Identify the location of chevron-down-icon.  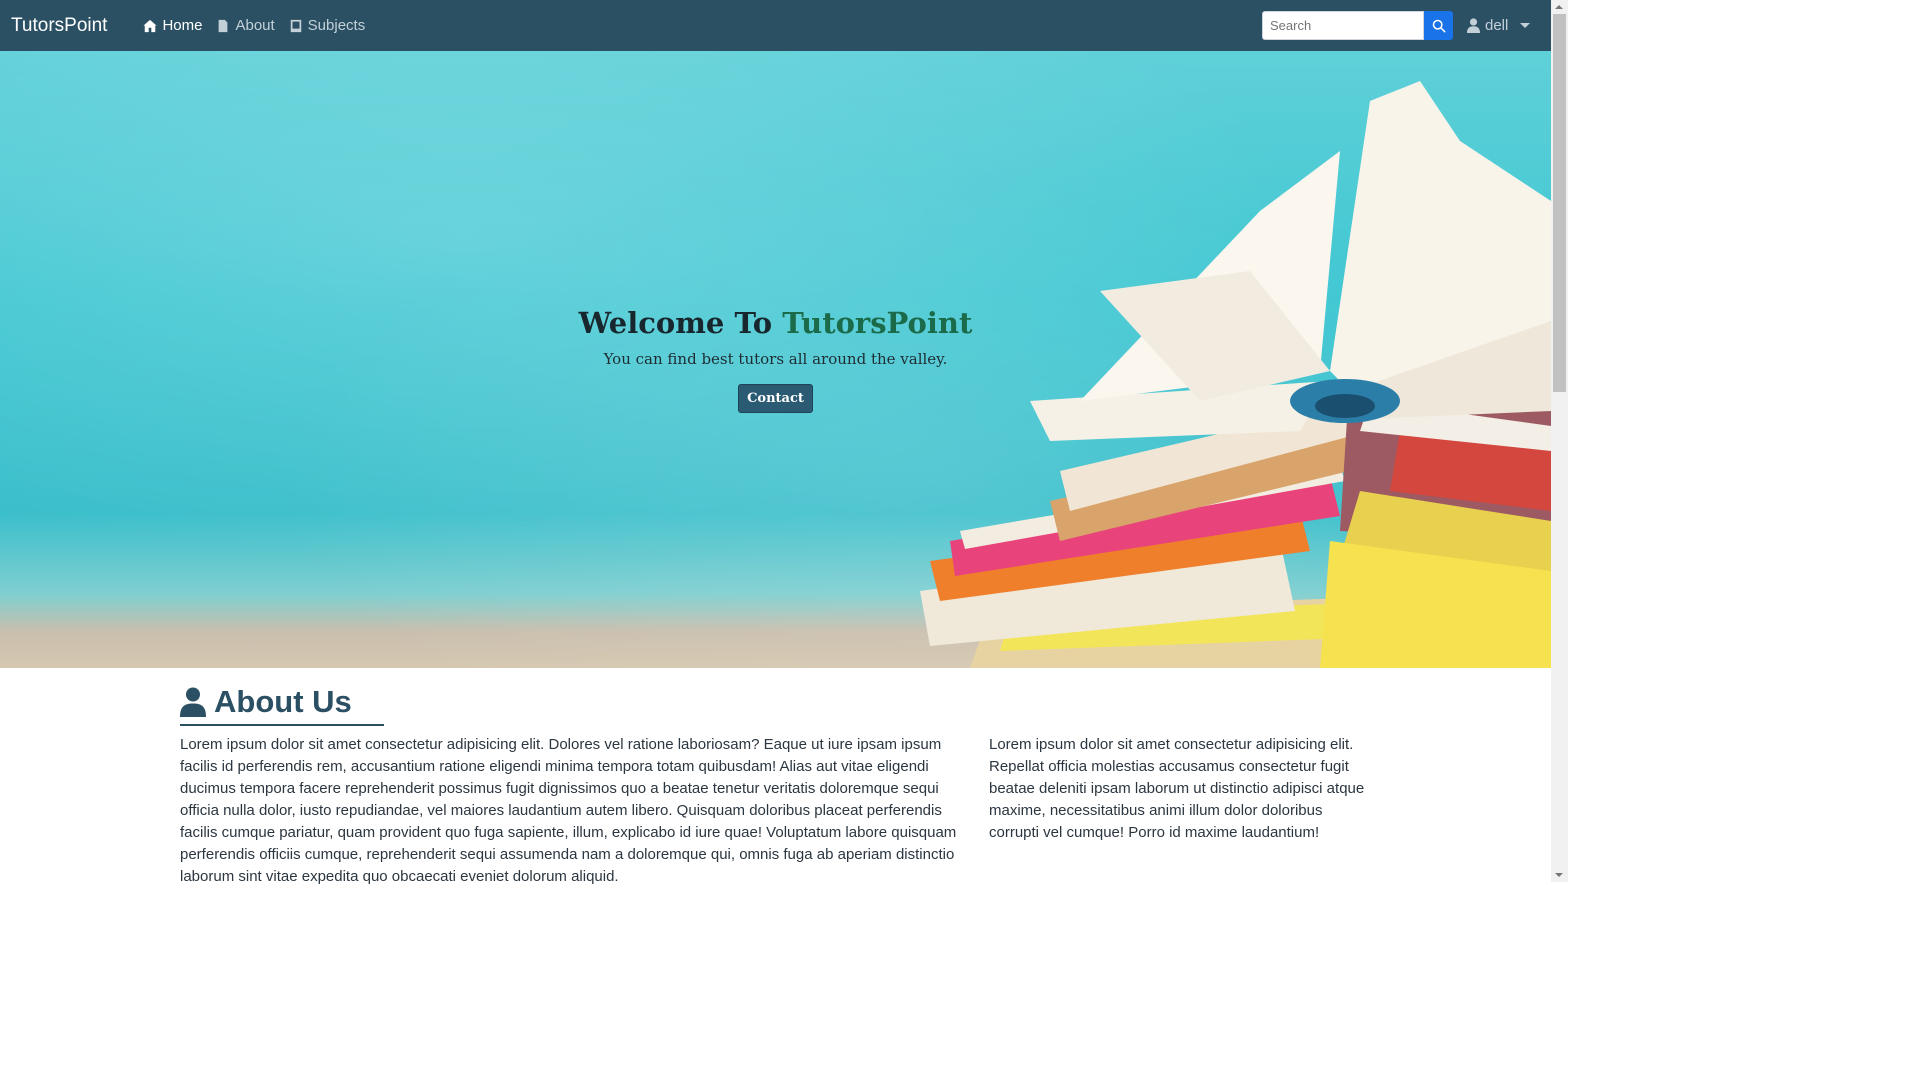
(1525, 25).